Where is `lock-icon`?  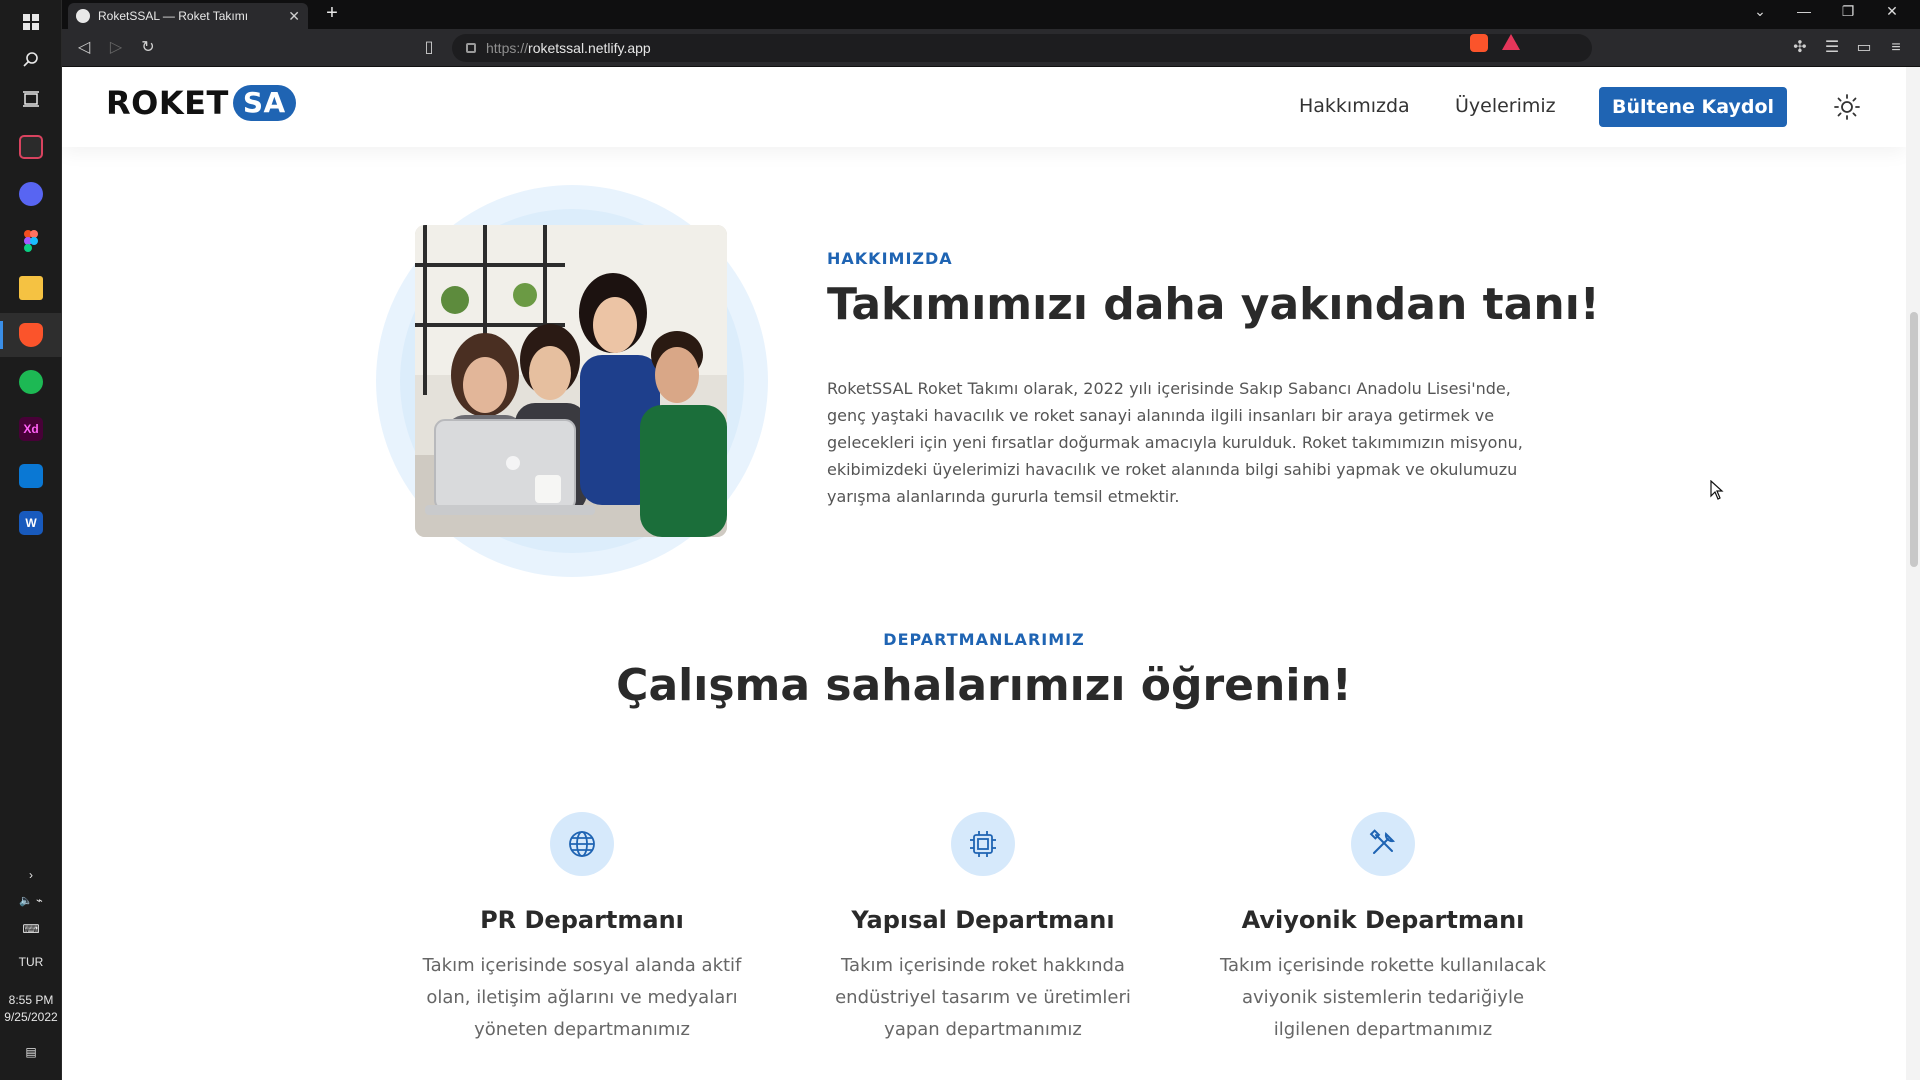
lock-icon is located at coordinates (471, 48).